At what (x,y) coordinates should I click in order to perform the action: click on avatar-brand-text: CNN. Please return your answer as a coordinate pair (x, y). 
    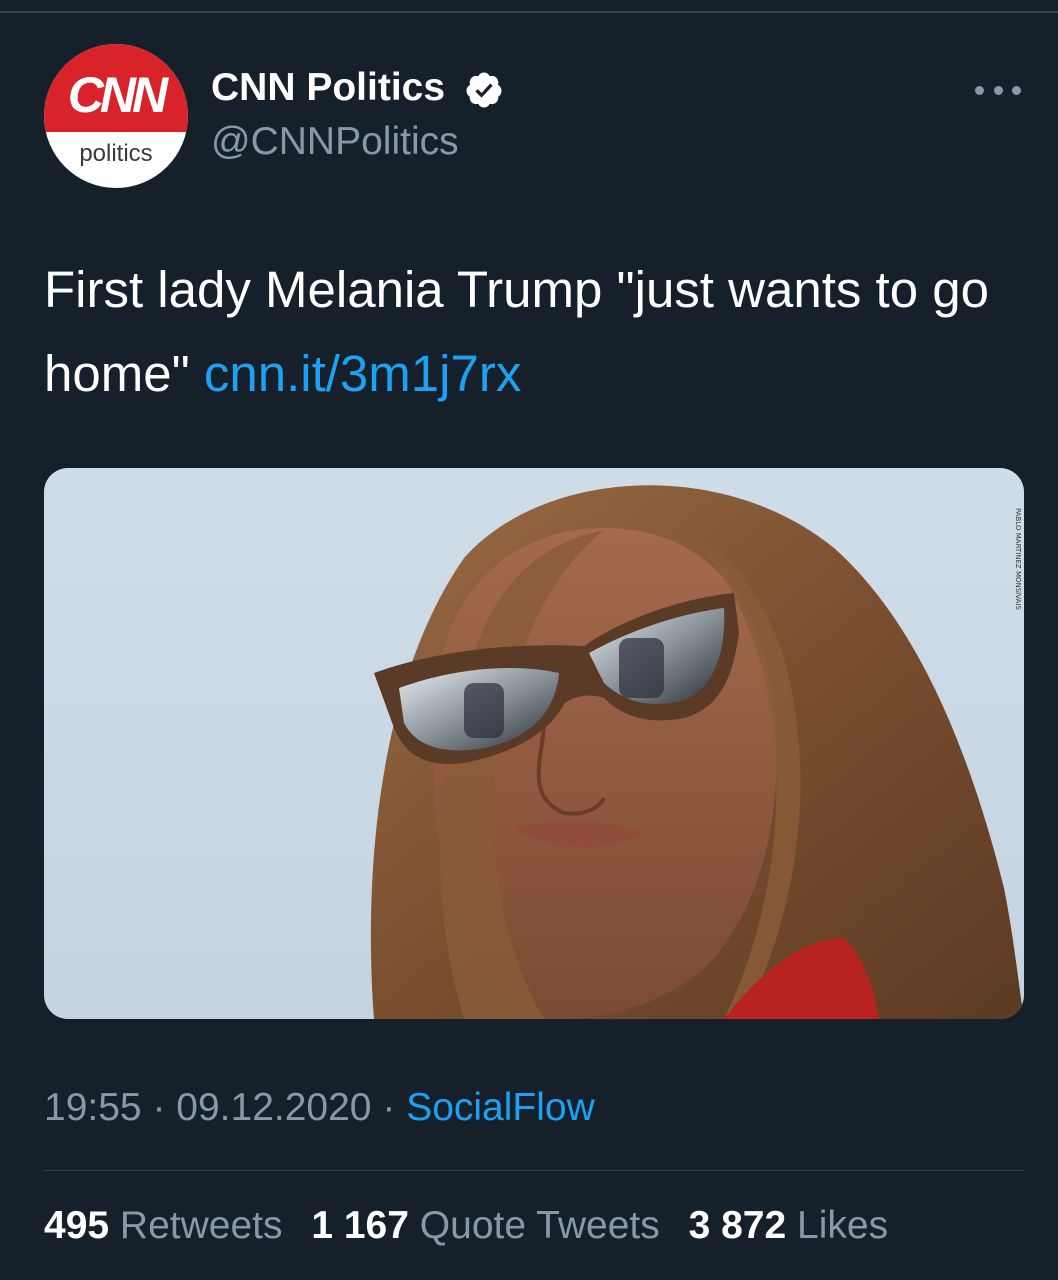
    Looking at the image, I should click on (117, 95).